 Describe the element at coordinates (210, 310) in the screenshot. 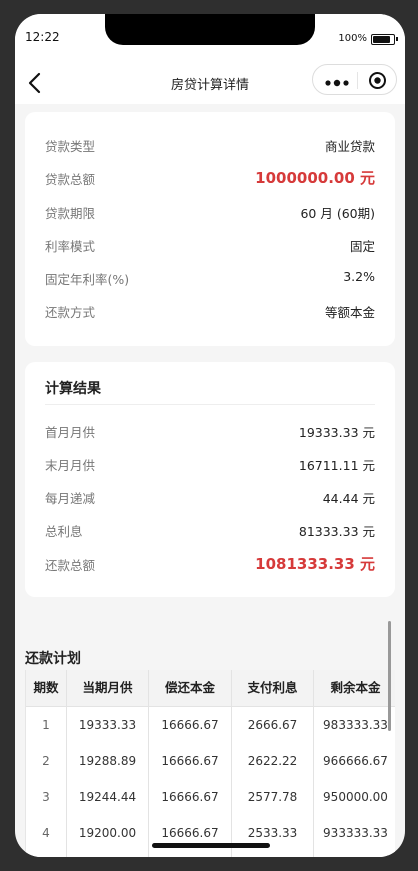

I see `loan-row: 还款方式 等额本金` at that location.